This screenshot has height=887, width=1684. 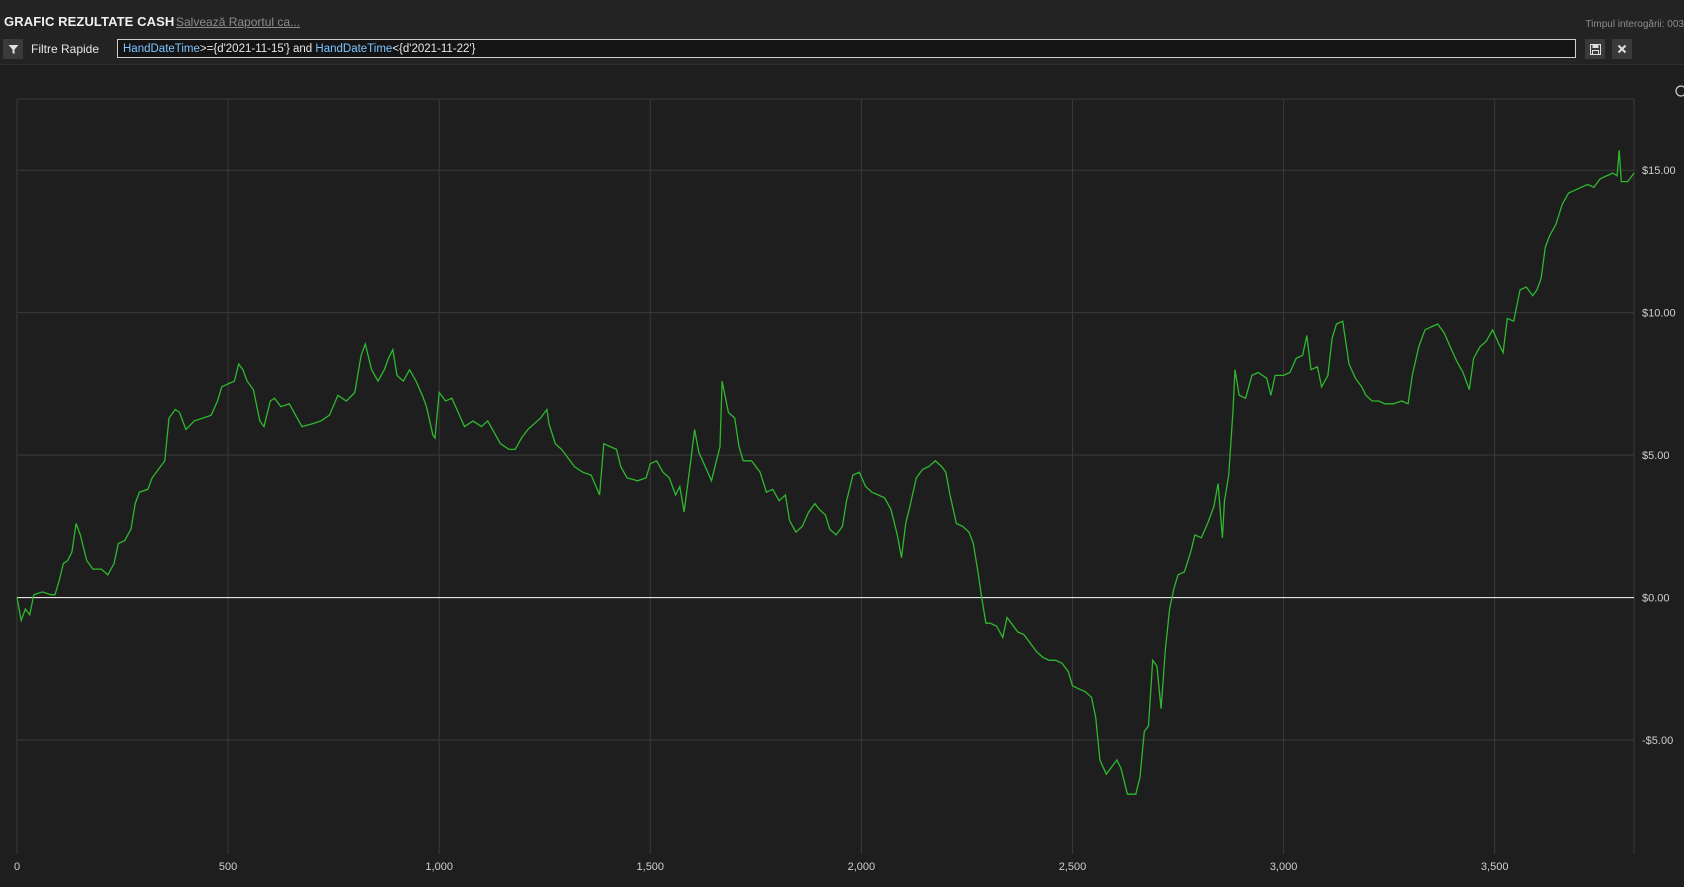 What do you see at coordinates (161, 49) in the screenshot?
I see `query-field-1: HandDateTime` at bounding box center [161, 49].